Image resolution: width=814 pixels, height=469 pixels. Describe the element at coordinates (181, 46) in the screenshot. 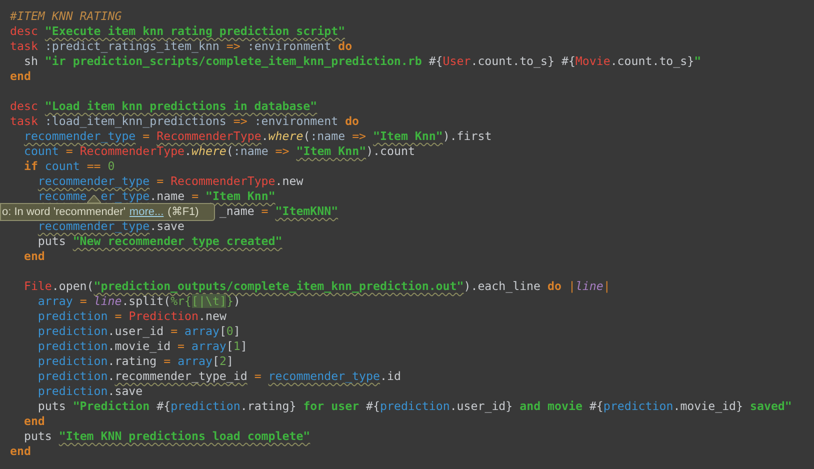

I see `code-line: task :predict_ratings_item_knn => :environment do` at that location.